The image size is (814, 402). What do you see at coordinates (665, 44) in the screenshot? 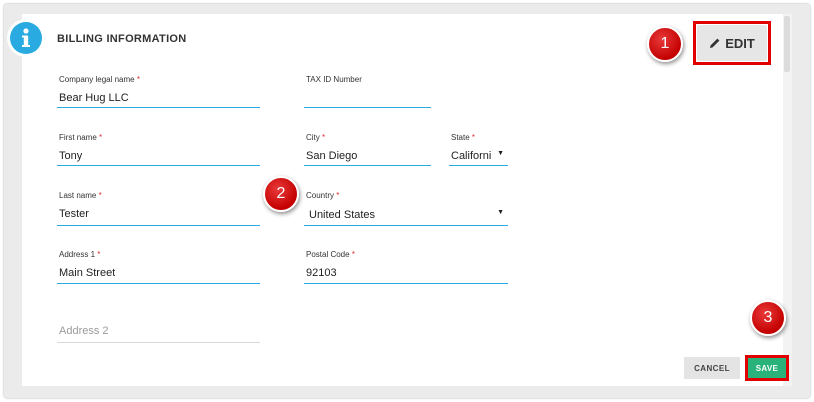
I see `callout-badge-1: 1` at bounding box center [665, 44].